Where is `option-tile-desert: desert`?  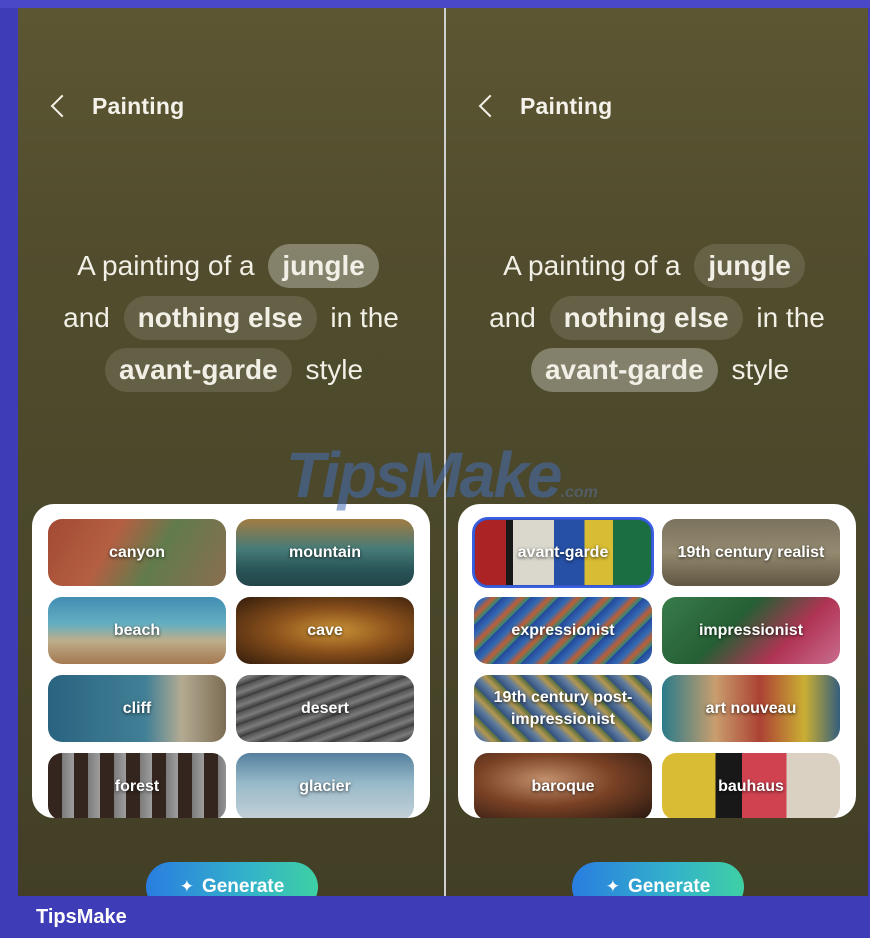 option-tile-desert: desert is located at coordinates (325, 708).